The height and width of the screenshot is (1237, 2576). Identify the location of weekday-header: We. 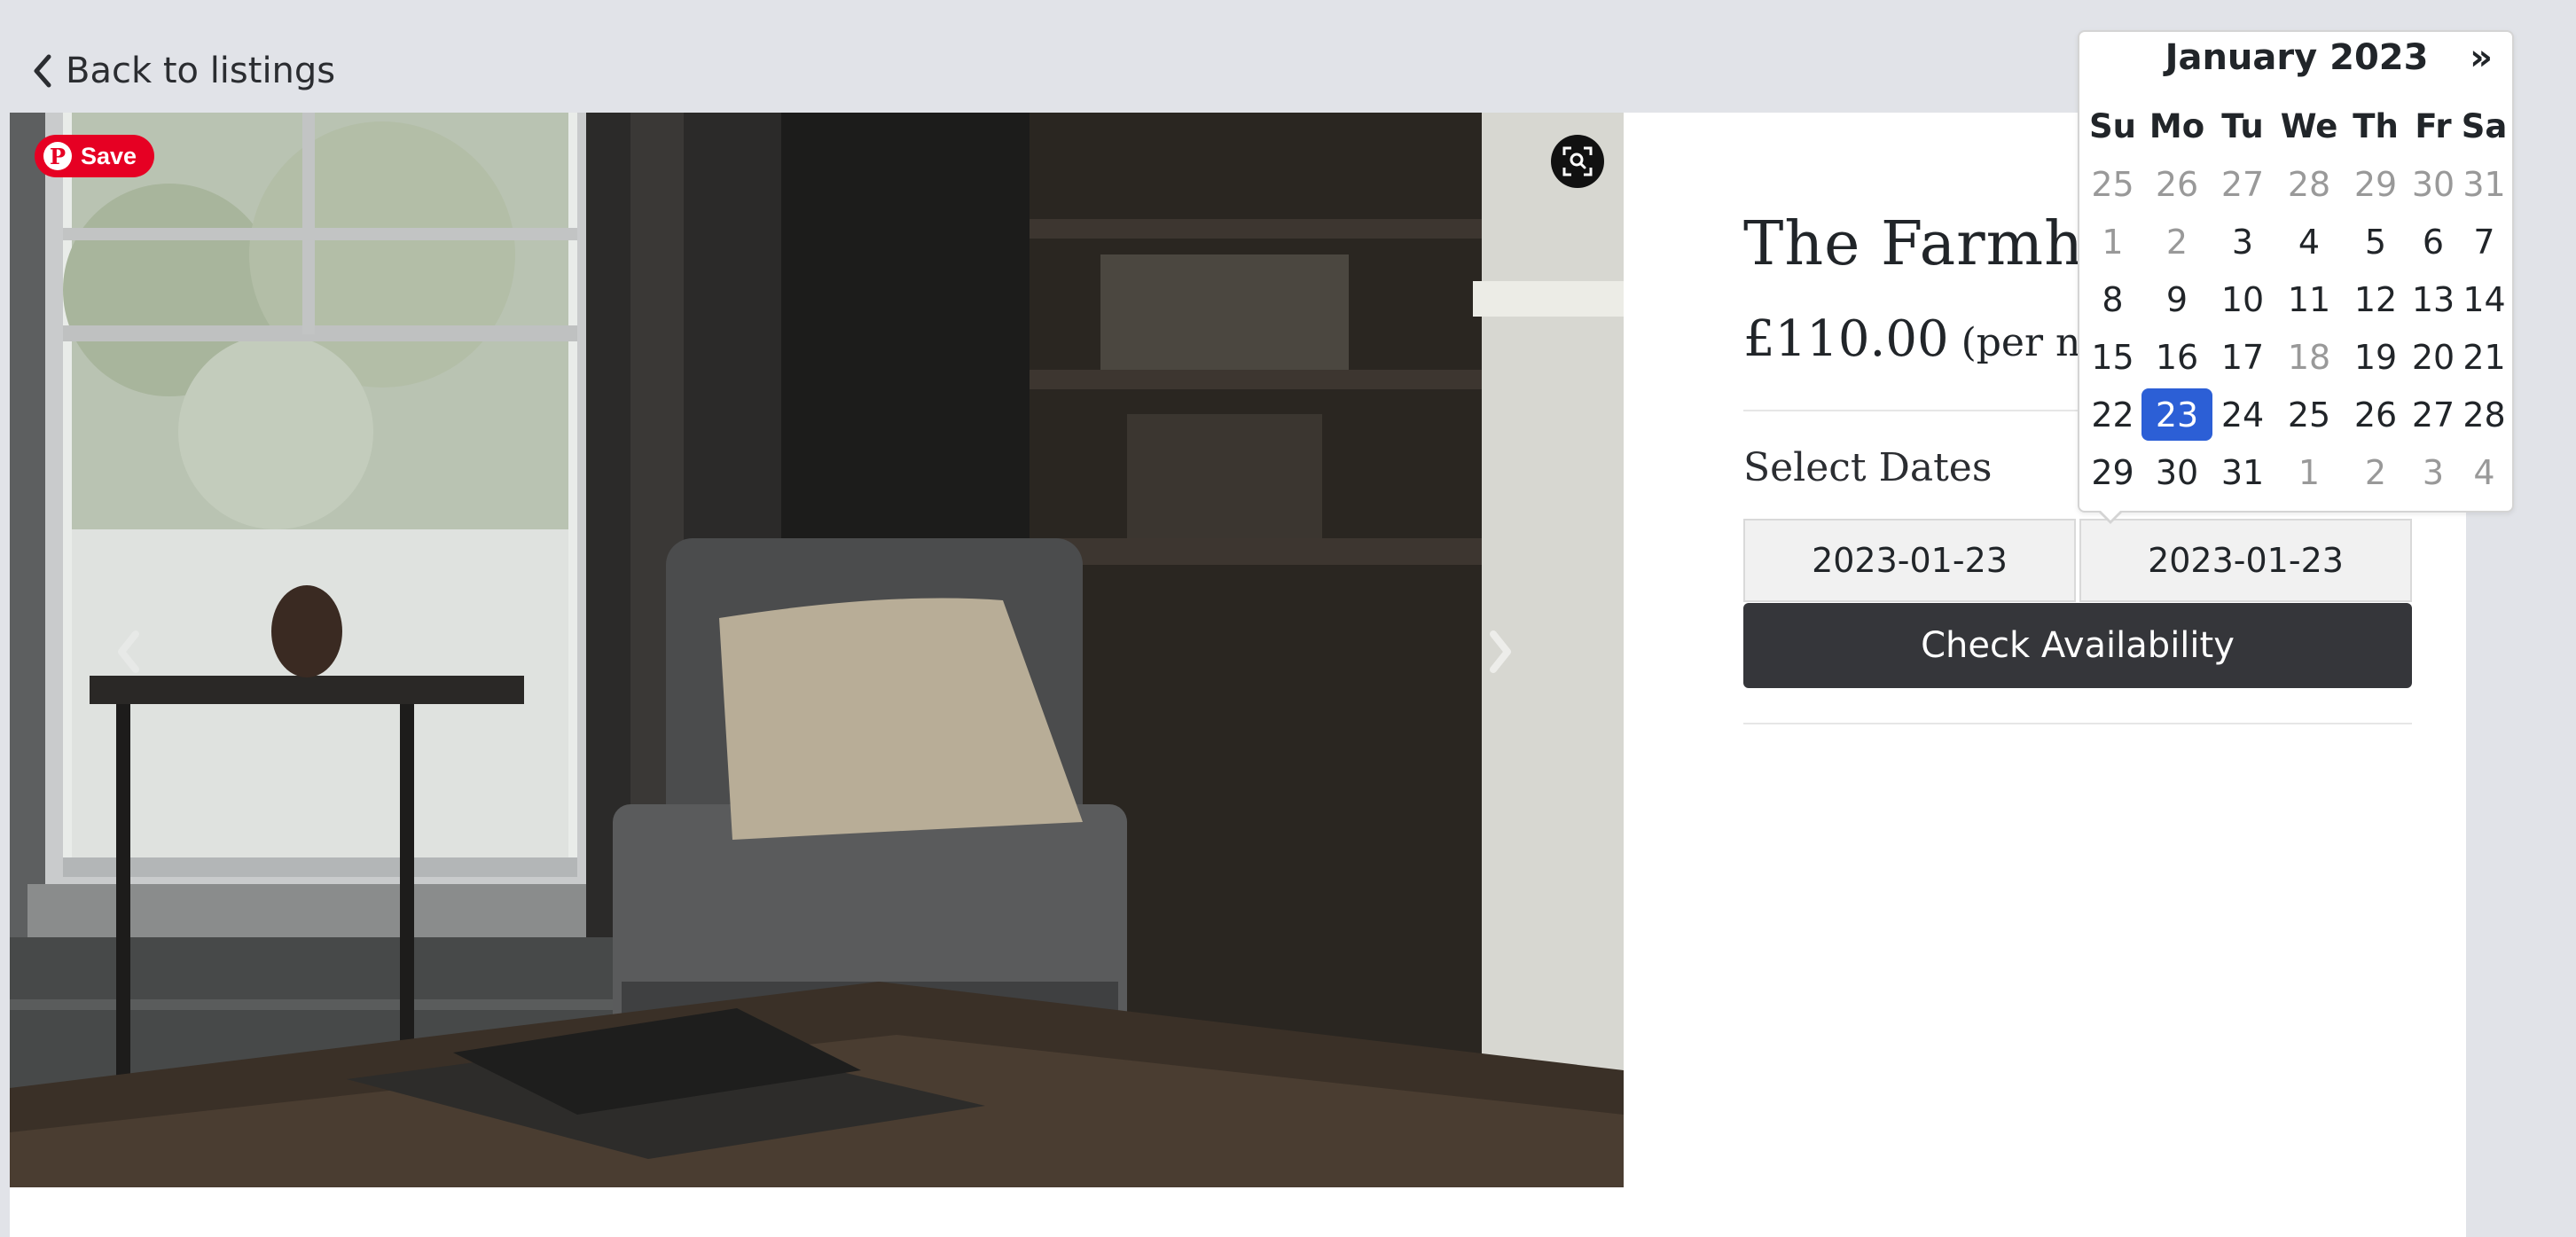
(2309, 126).